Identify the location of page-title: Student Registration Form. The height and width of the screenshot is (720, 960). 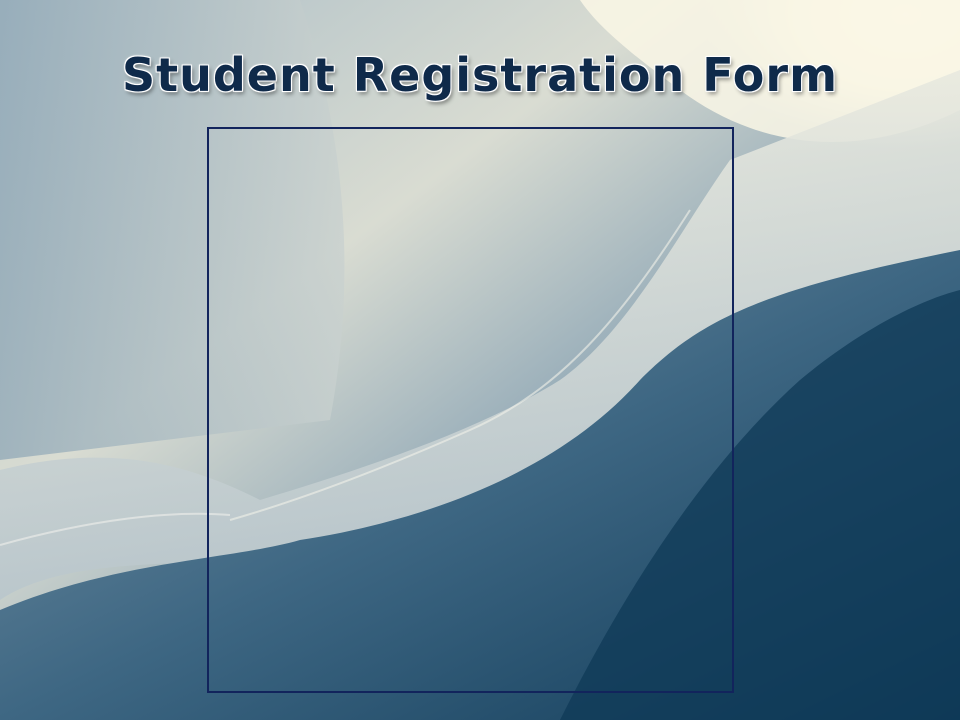
(480, 75).